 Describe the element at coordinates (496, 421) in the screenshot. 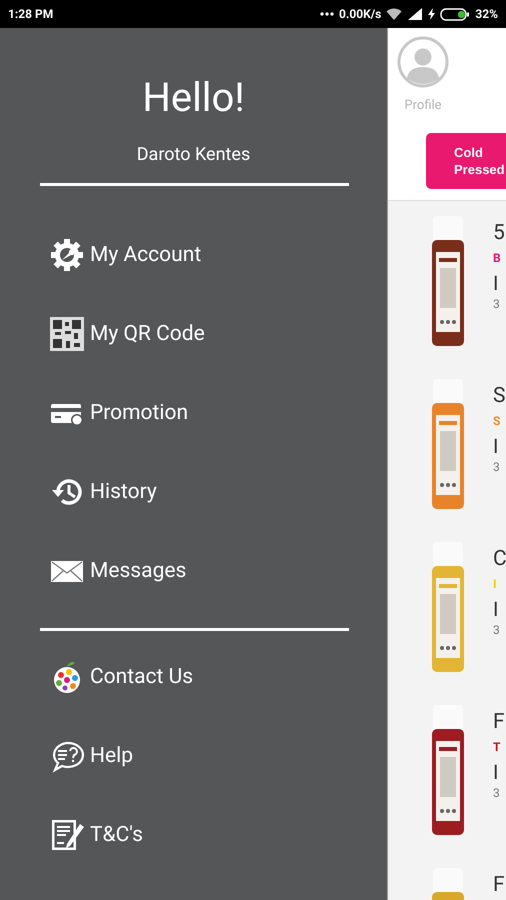

I see `product-tag: S` at that location.